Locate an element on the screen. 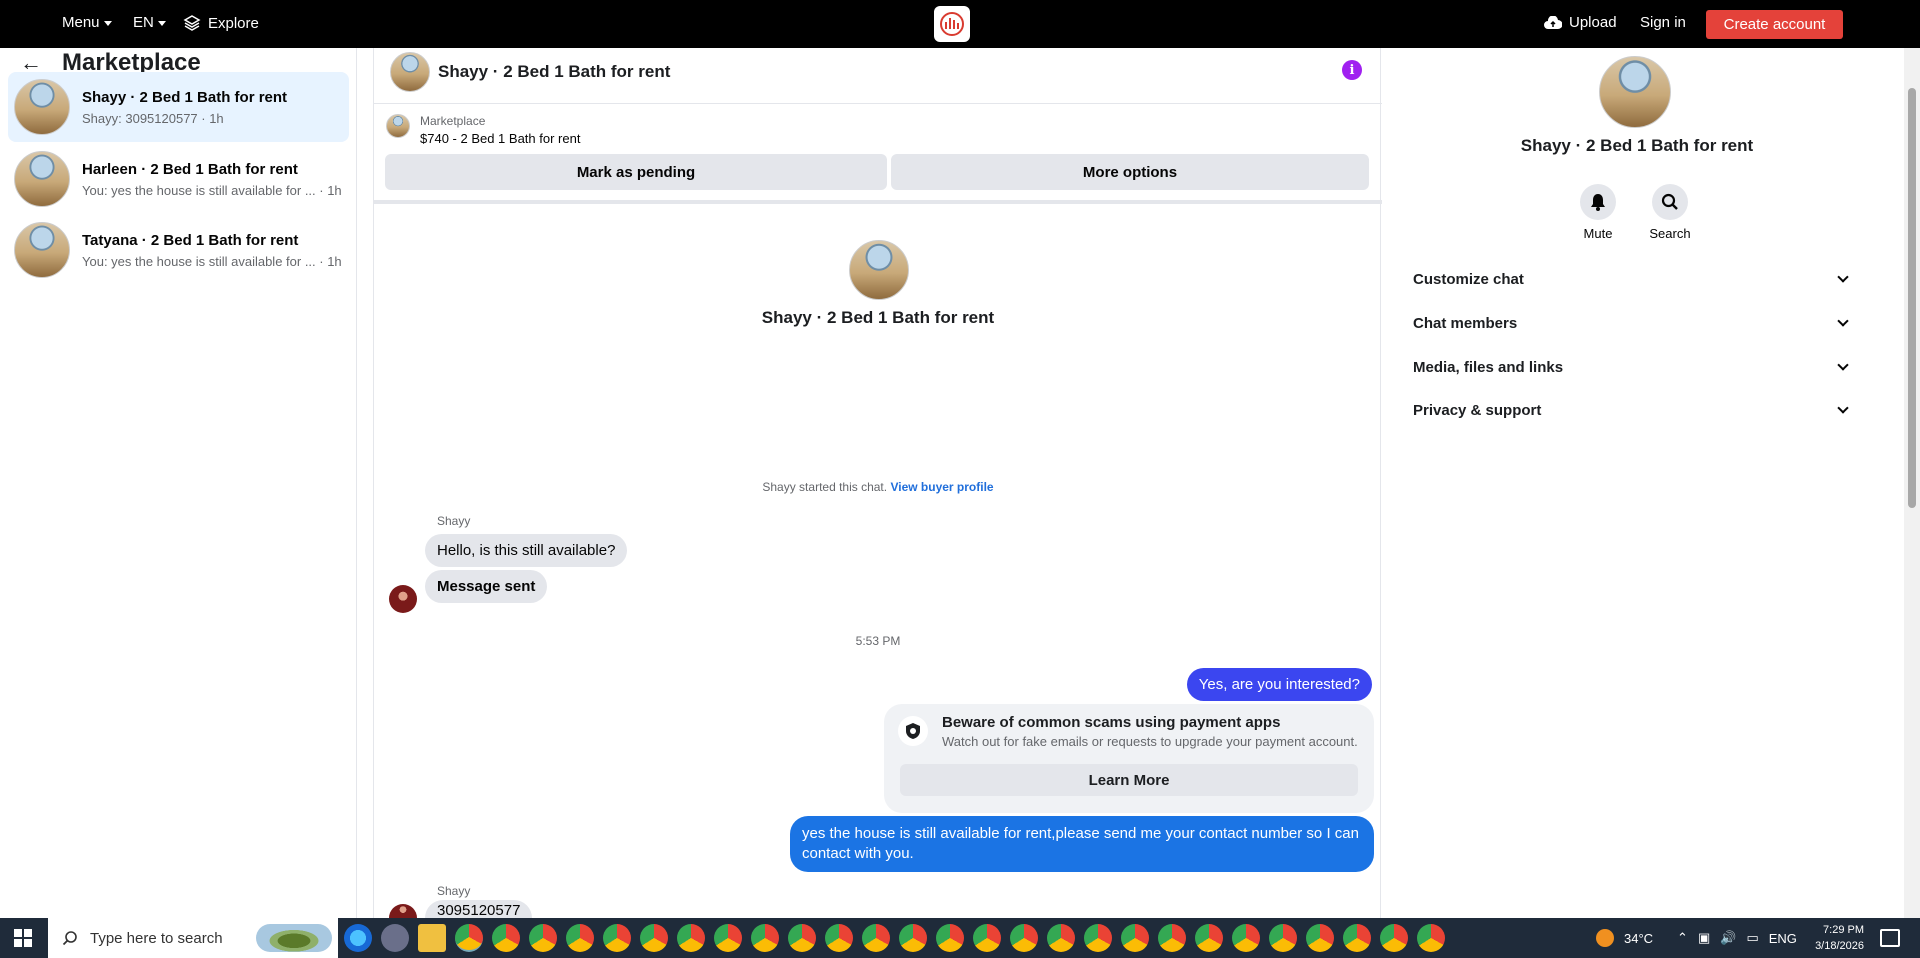  section-label: Media, files and links is located at coordinates (1488, 367).